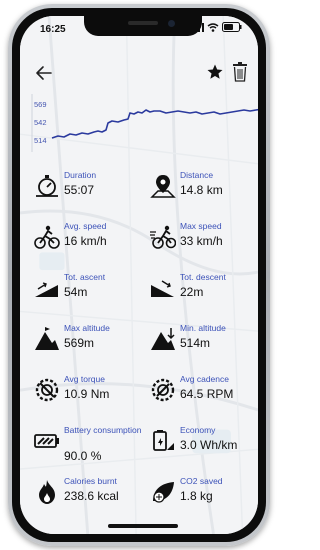 The height and width of the screenshot is (550, 320). What do you see at coordinates (87, 394) in the screenshot?
I see `stat-value: 10.9 Nm` at bounding box center [87, 394].